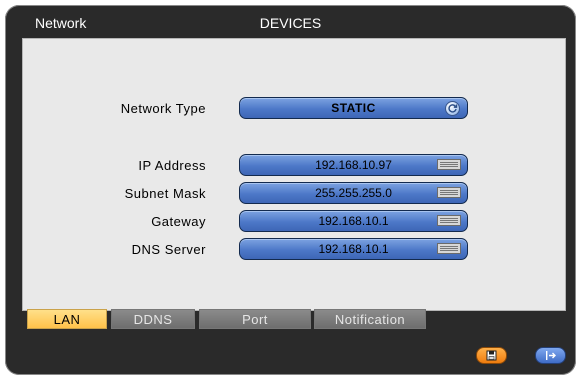  I want to click on network-type-label: Network Type, so click(163, 108).